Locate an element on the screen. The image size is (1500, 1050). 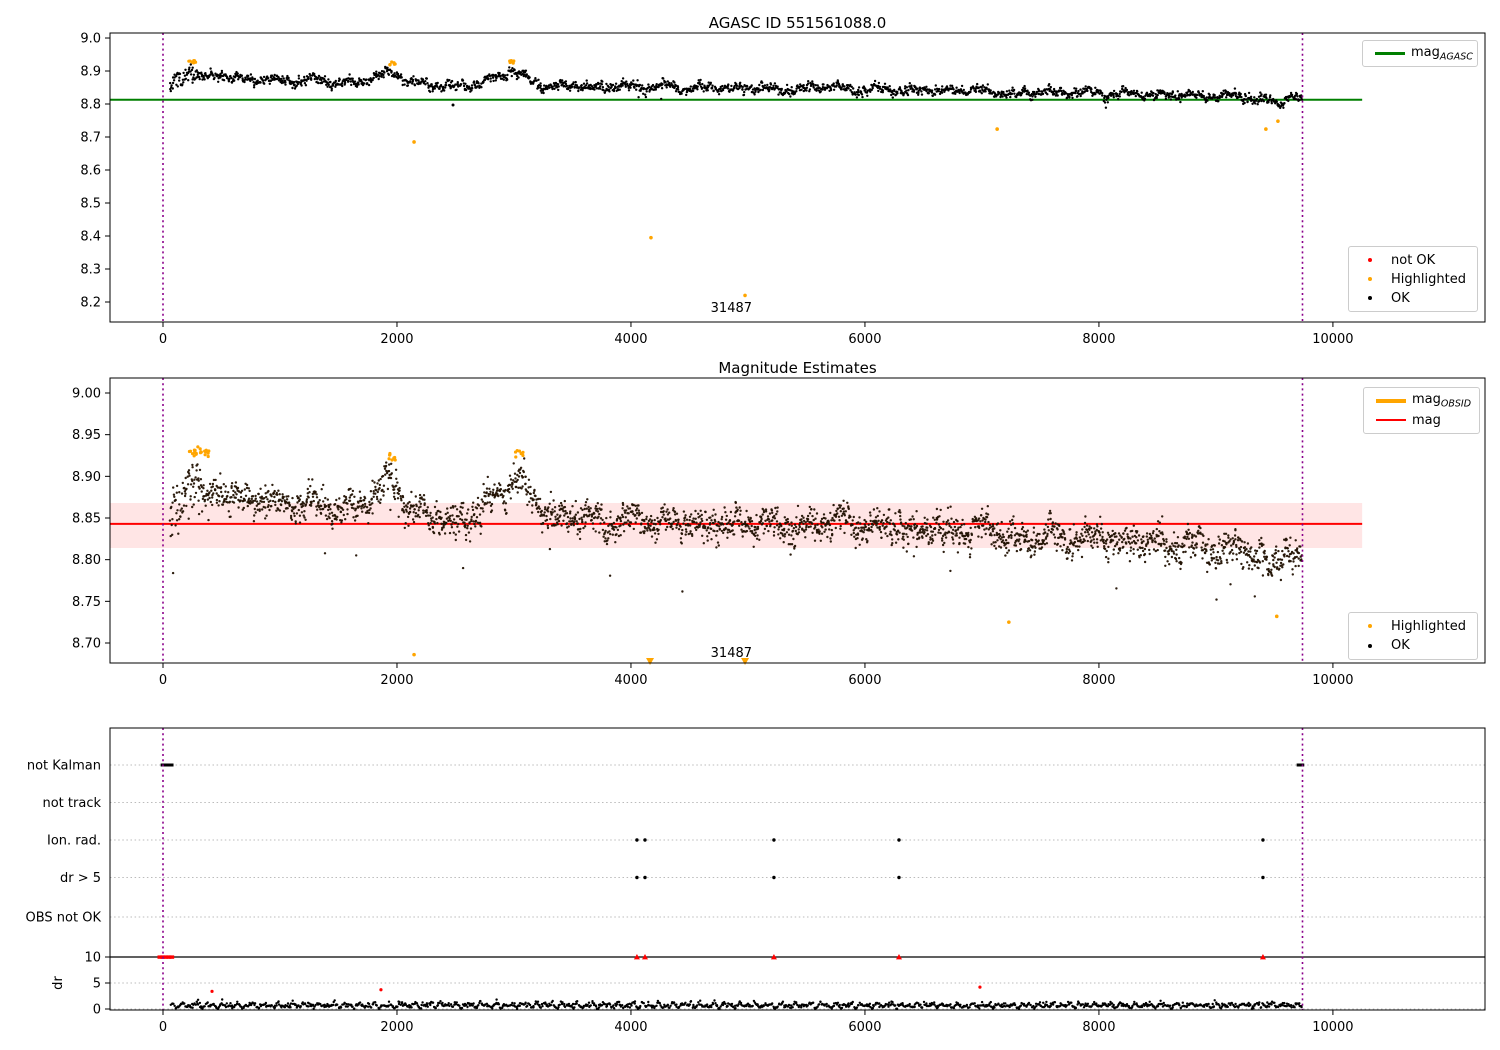
legend-entry-mag-obsid: magOBSID is located at coordinates (1421, 401).